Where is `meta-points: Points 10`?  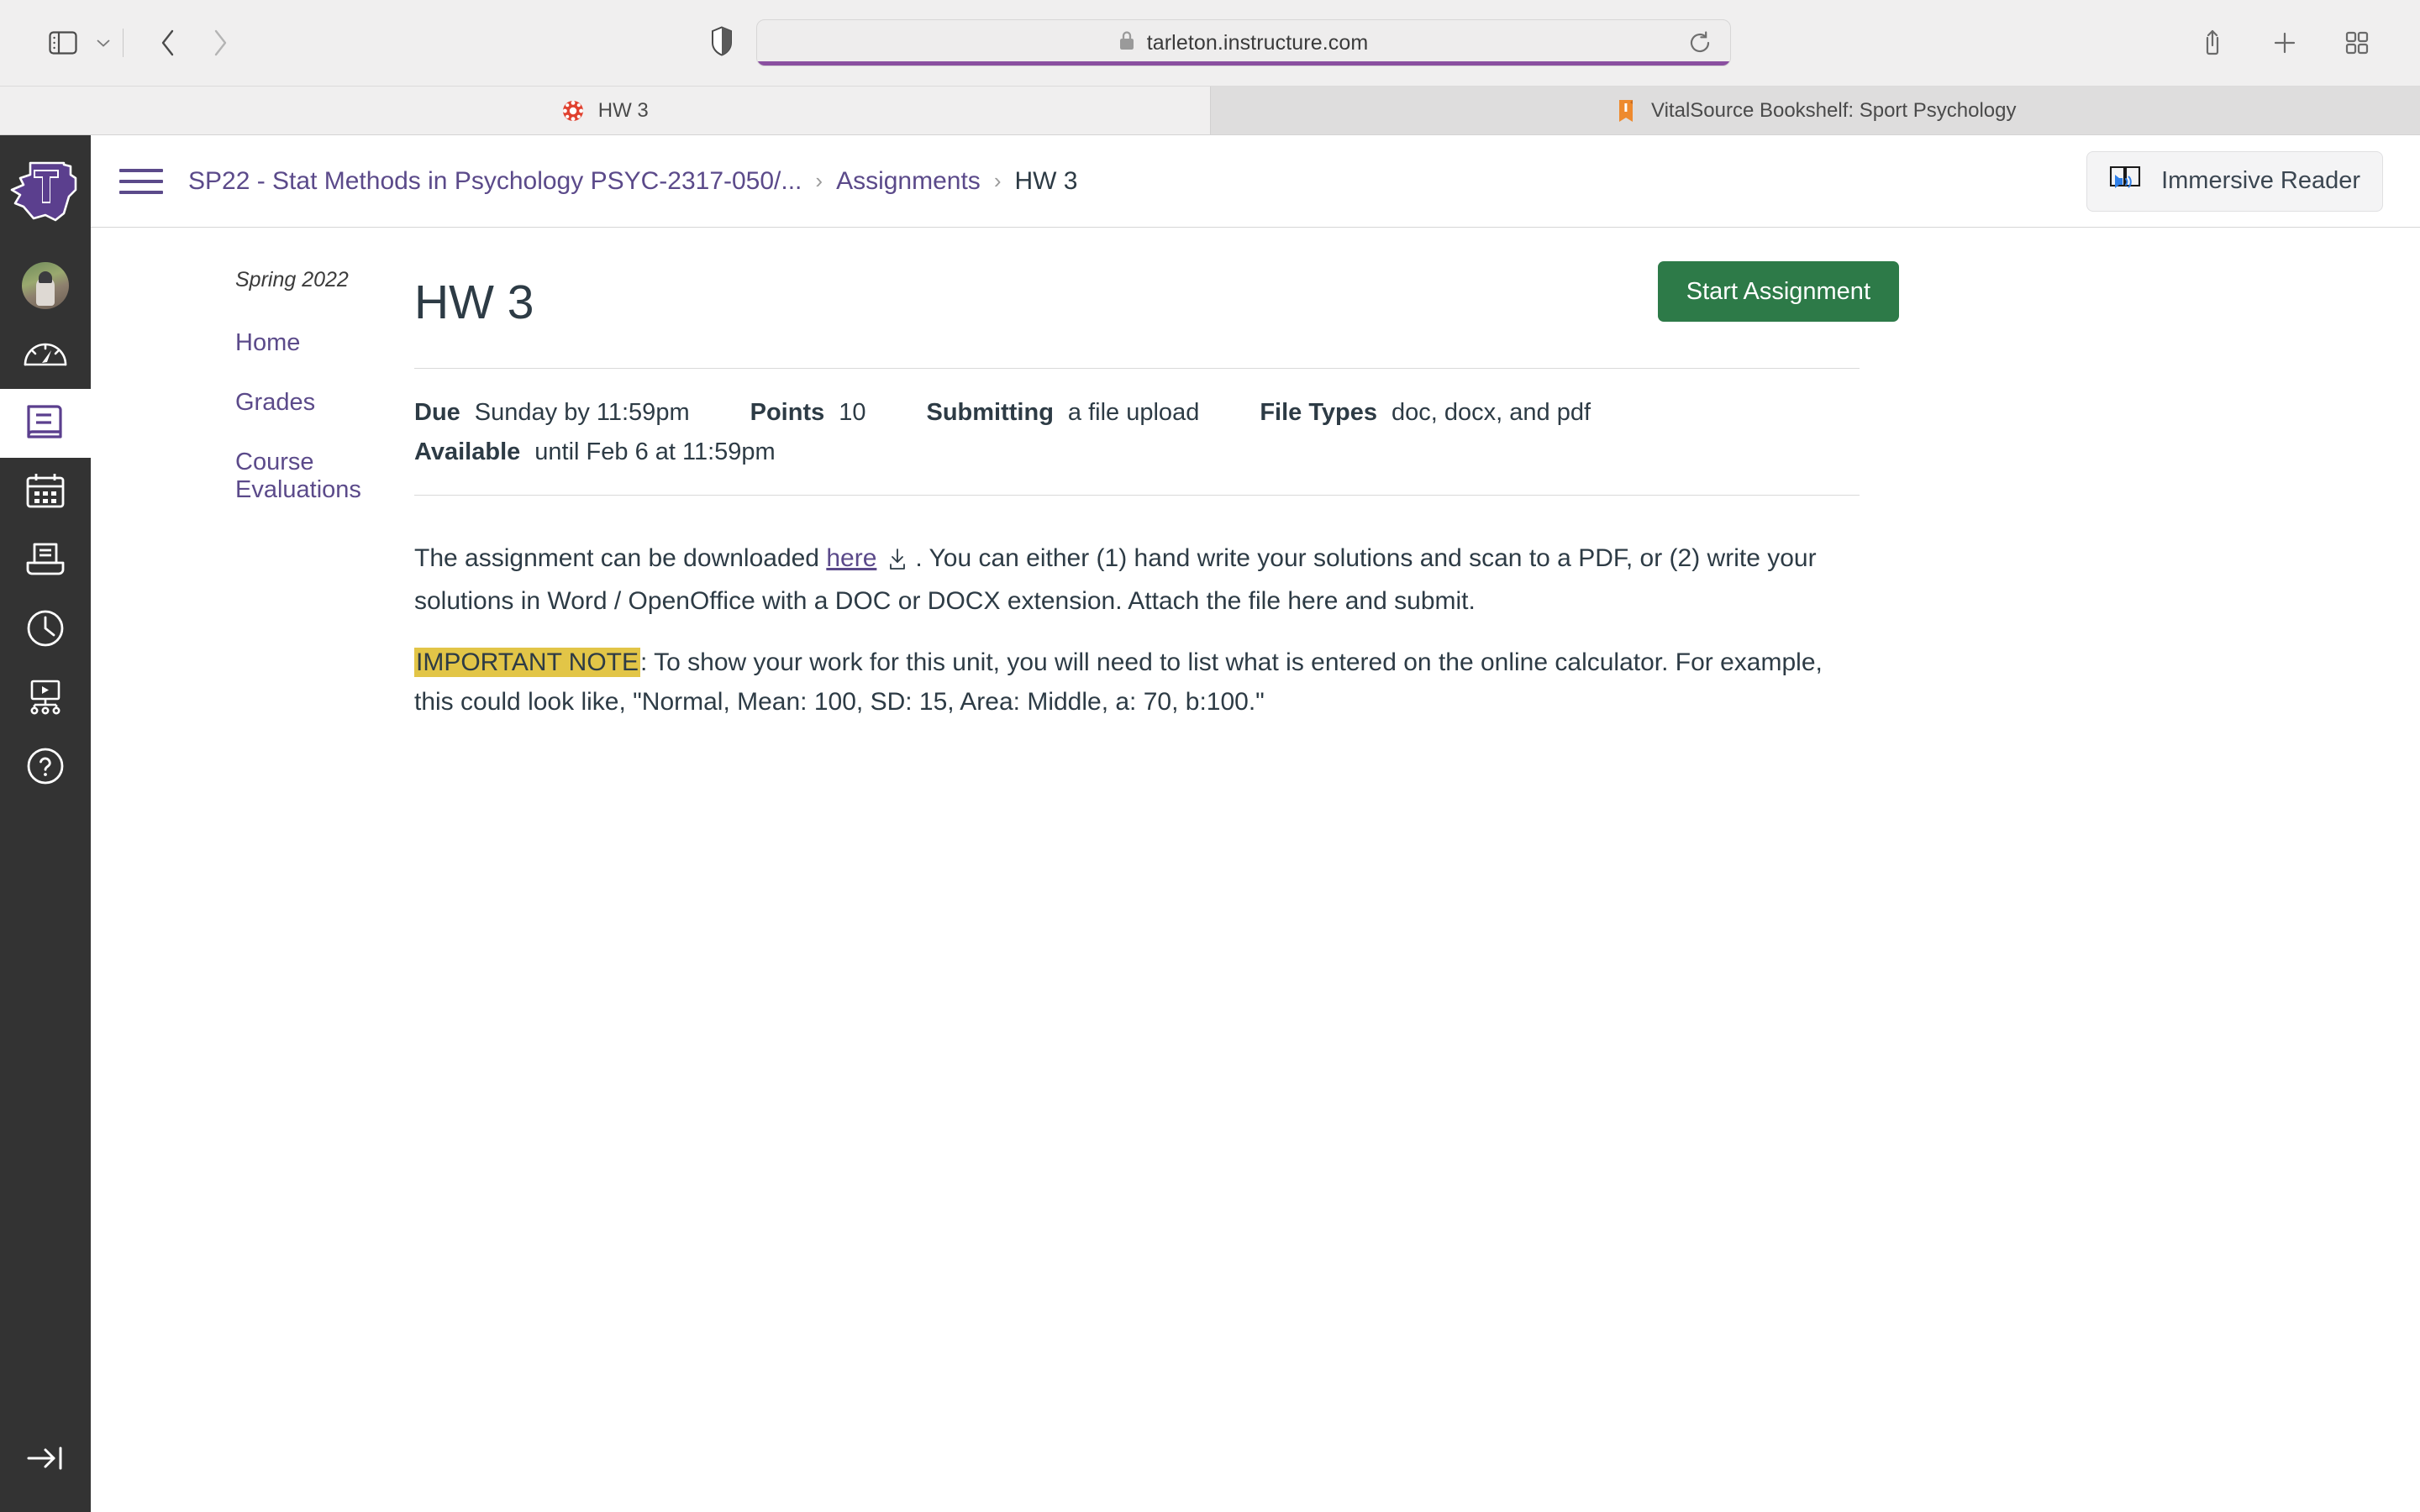 meta-points: Points 10 is located at coordinates (808, 413).